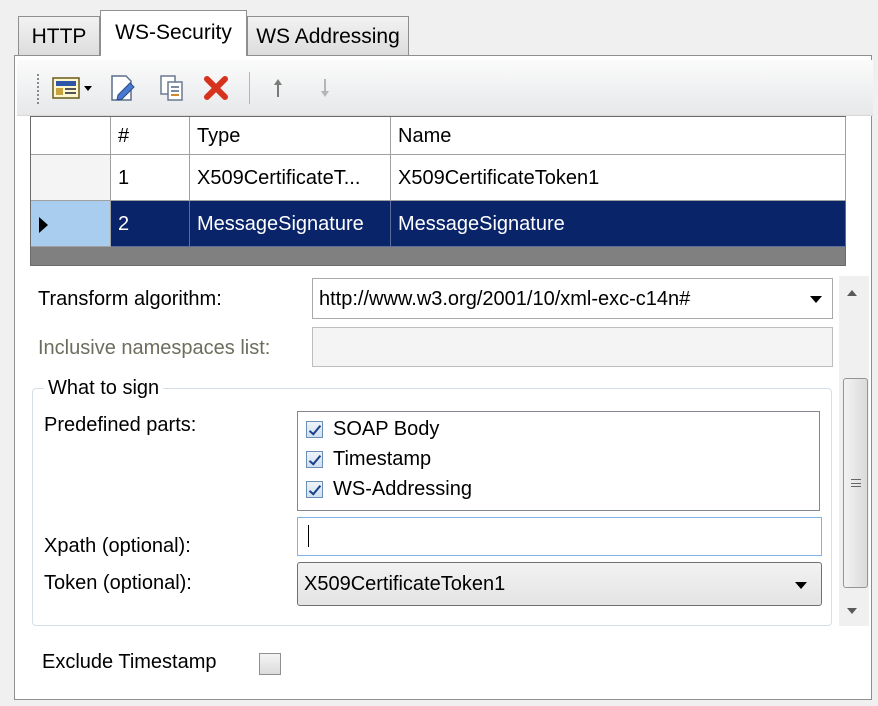 This screenshot has height=706, width=878. I want to click on tab-strip: HTTP WS-Security WS Addressing, so click(439, 29).